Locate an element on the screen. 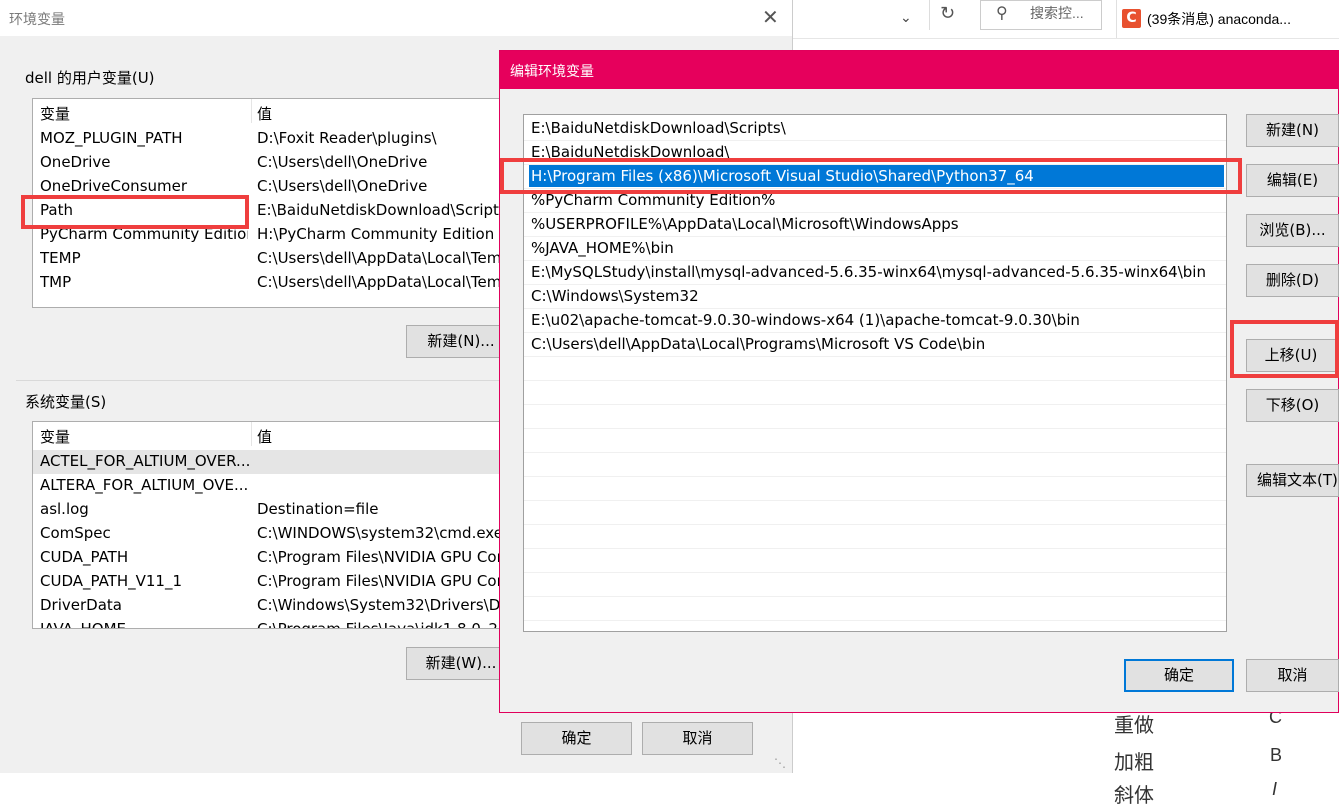  user-vars-header: 变量 值 is located at coordinates (272, 111).